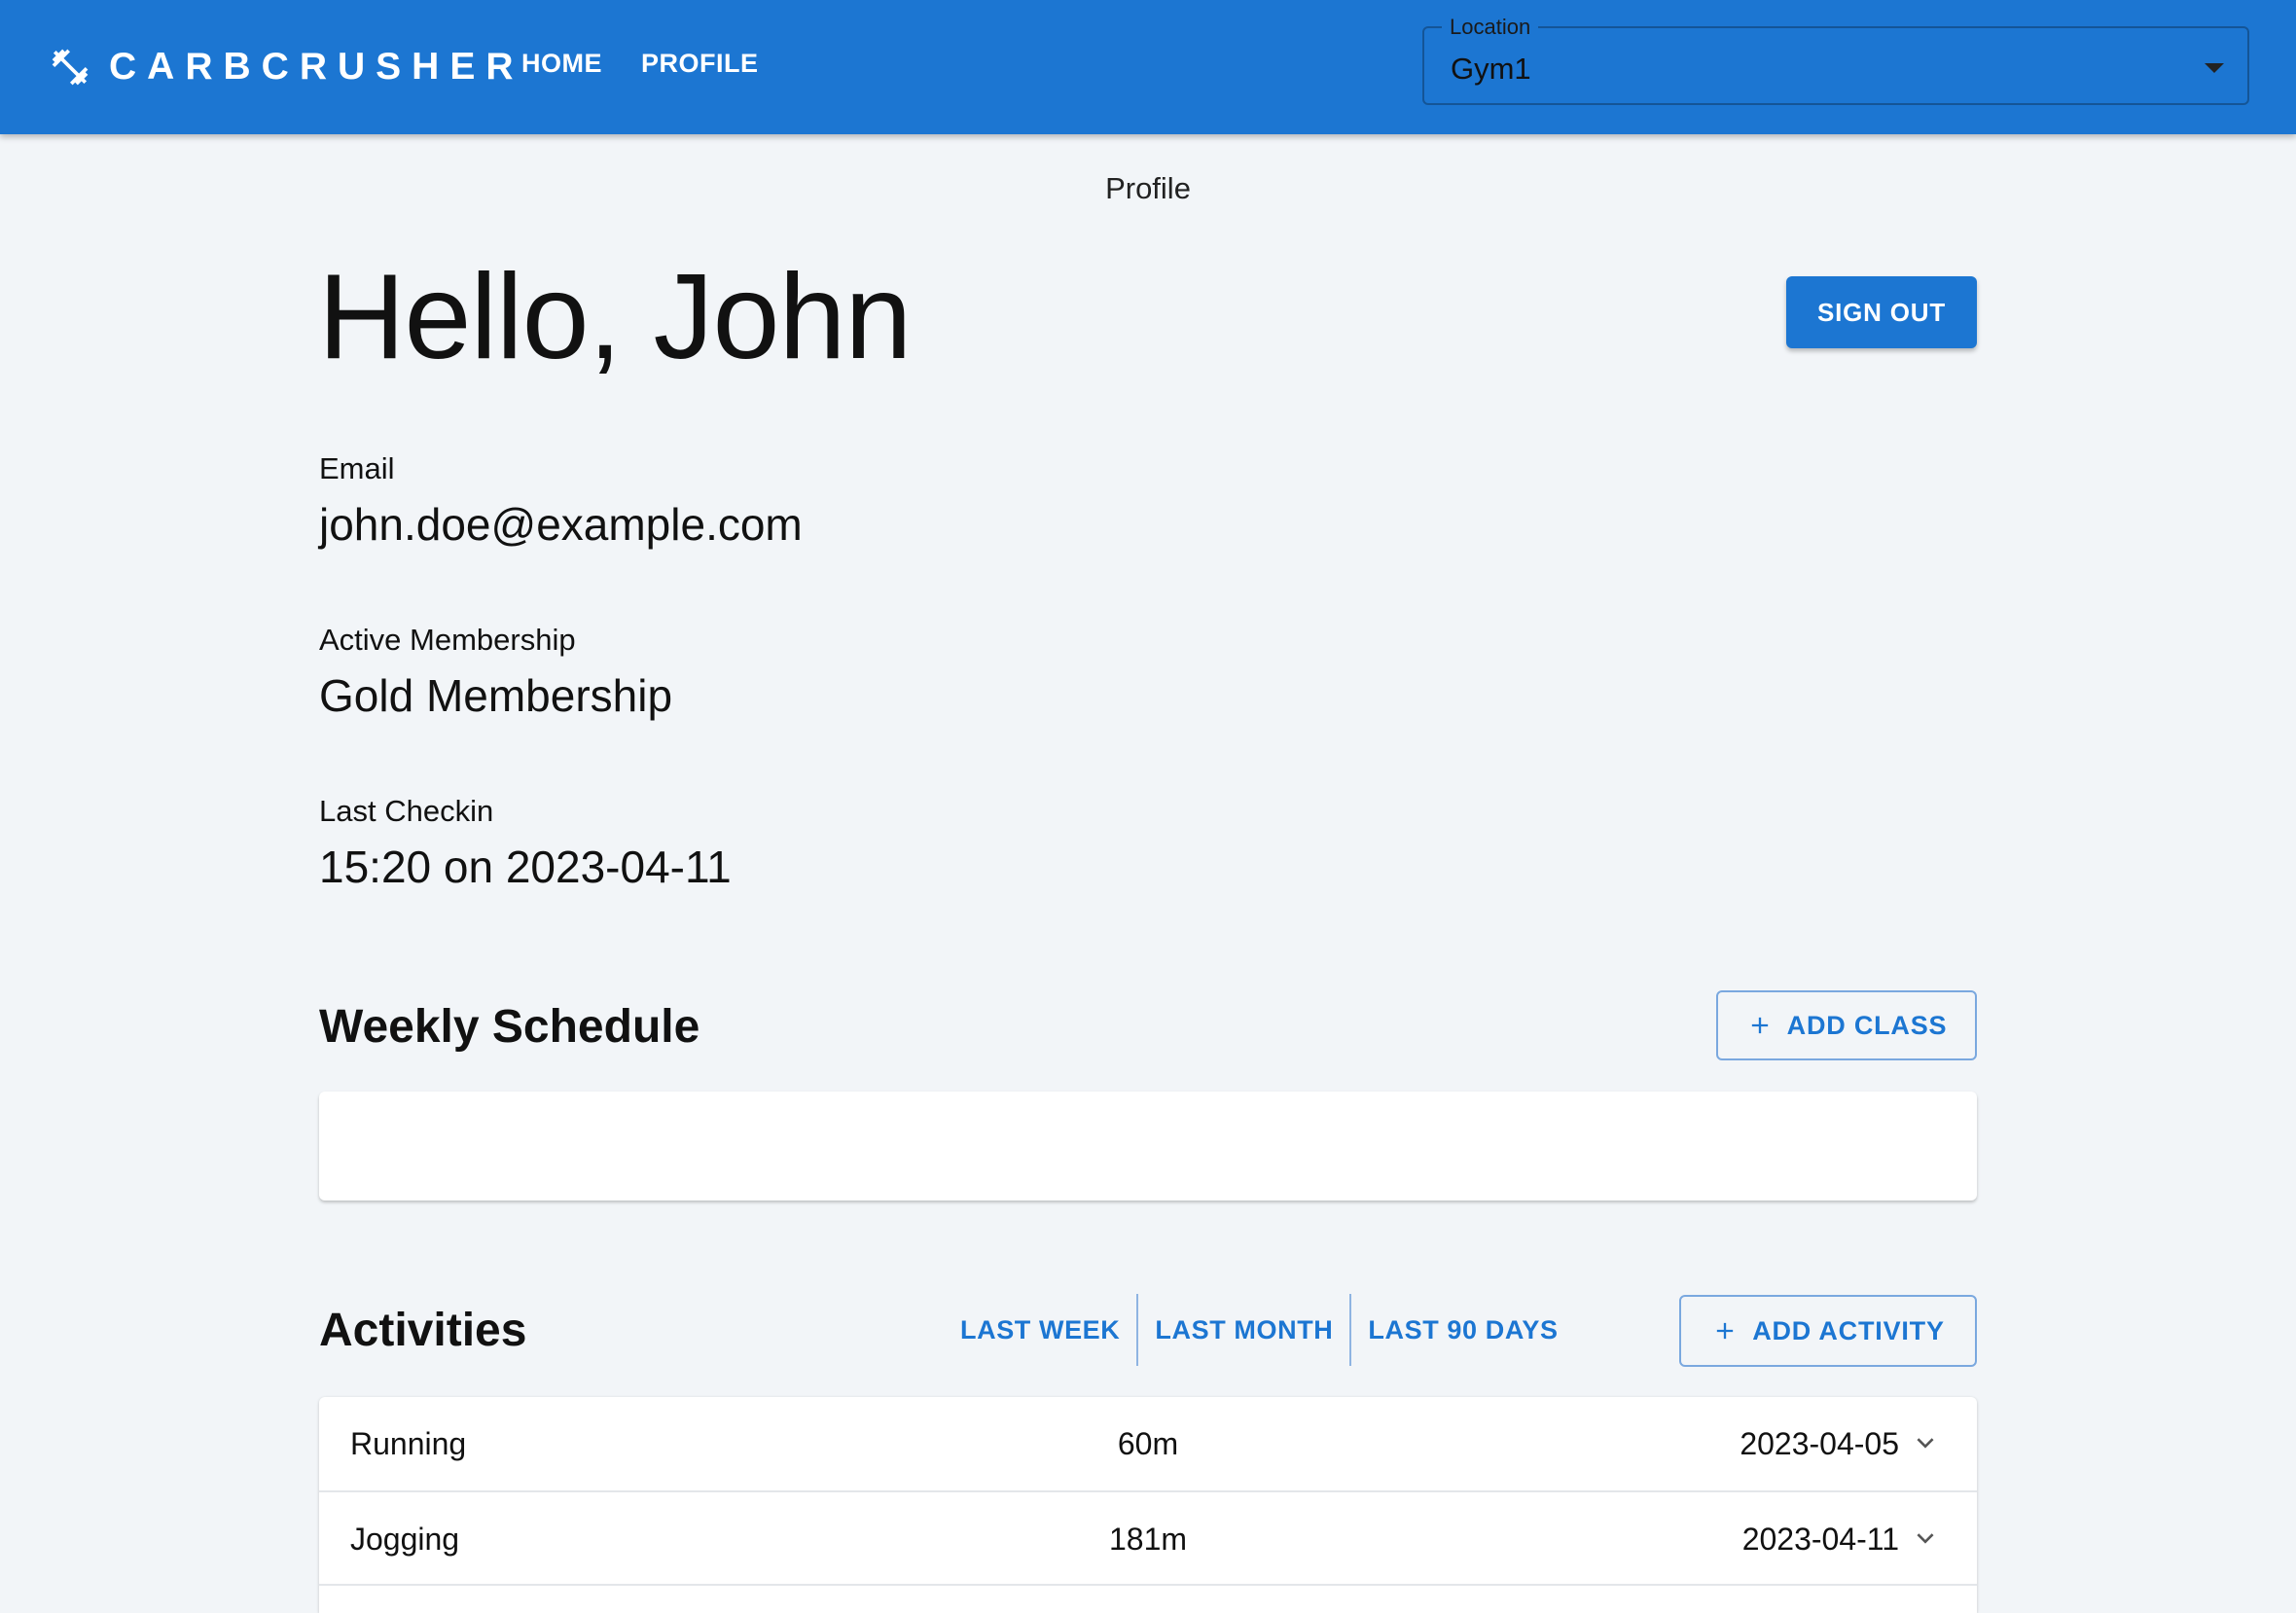 This screenshot has height=1613, width=2296. I want to click on location-value: Gym1, so click(1491, 69).